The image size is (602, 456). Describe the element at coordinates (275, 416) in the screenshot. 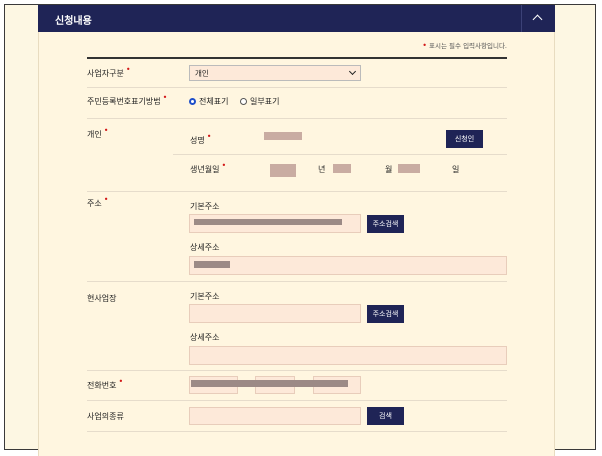

I see `business-kind-input` at that location.